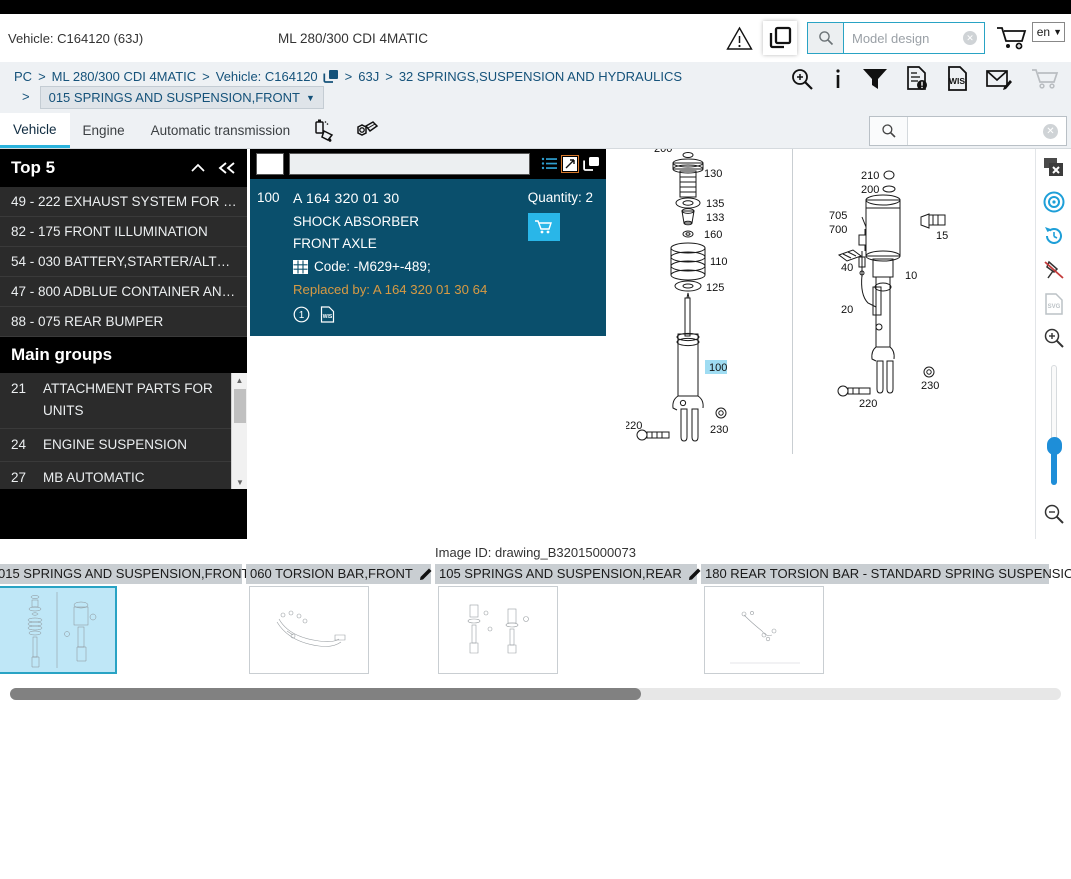 Image resolution: width=1071 pixels, height=879 pixels. What do you see at coordinates (1054, 270) in the screenshot?
I see `unpin-icon` at bounding box center [1054, 270].